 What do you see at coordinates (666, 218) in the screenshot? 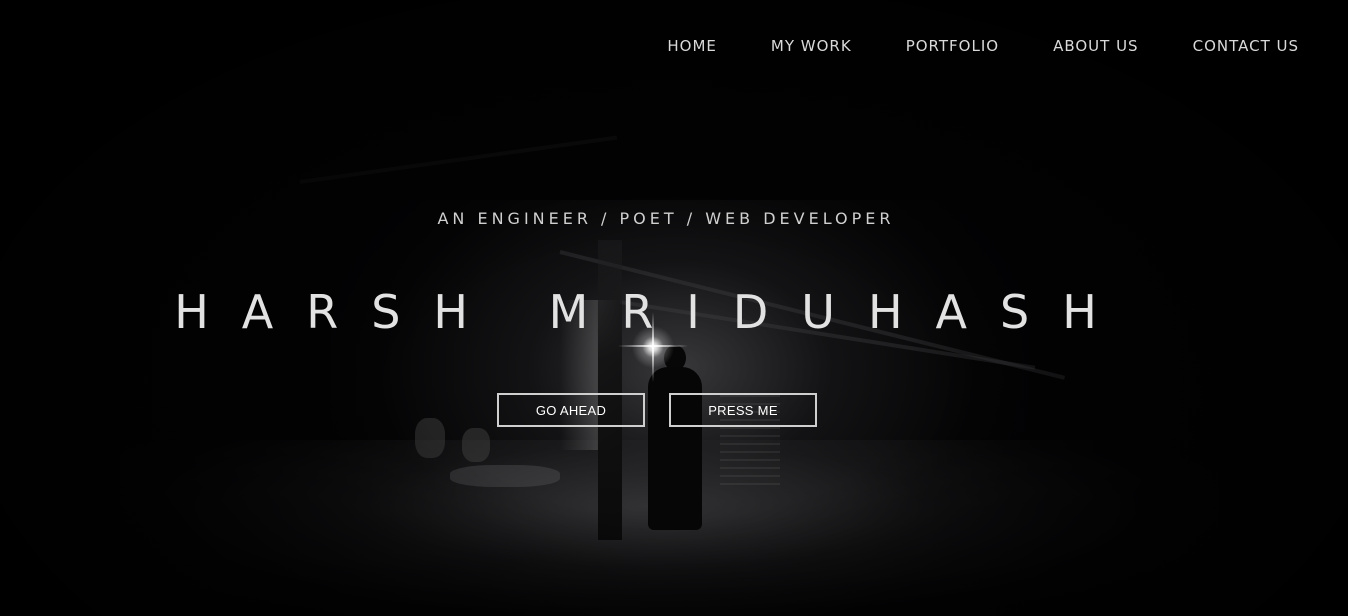
I see `hero-tagline: AN ENGINEER / POET / WEB DEVELOPER` at bounding box center [666, 218].